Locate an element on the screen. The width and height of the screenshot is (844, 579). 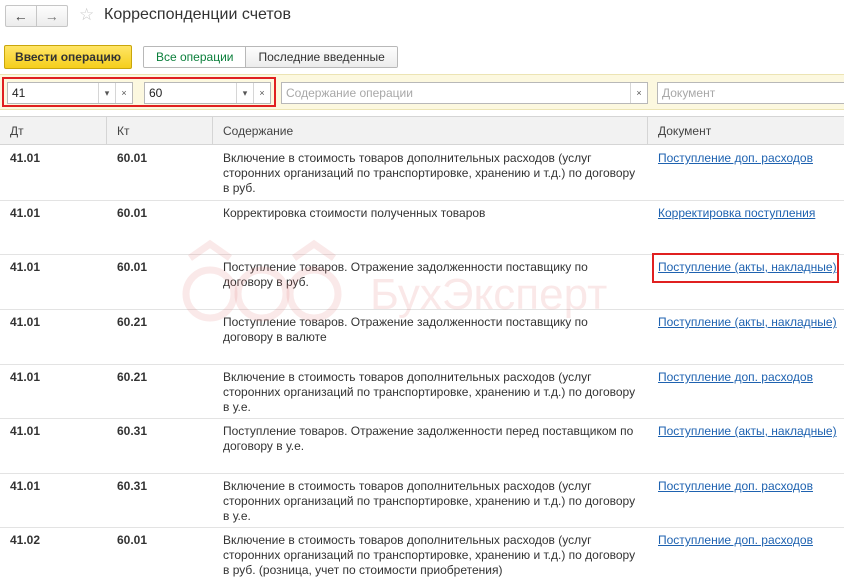
page-title: Корреспонденции счетов is located at coordinates (197, 14).